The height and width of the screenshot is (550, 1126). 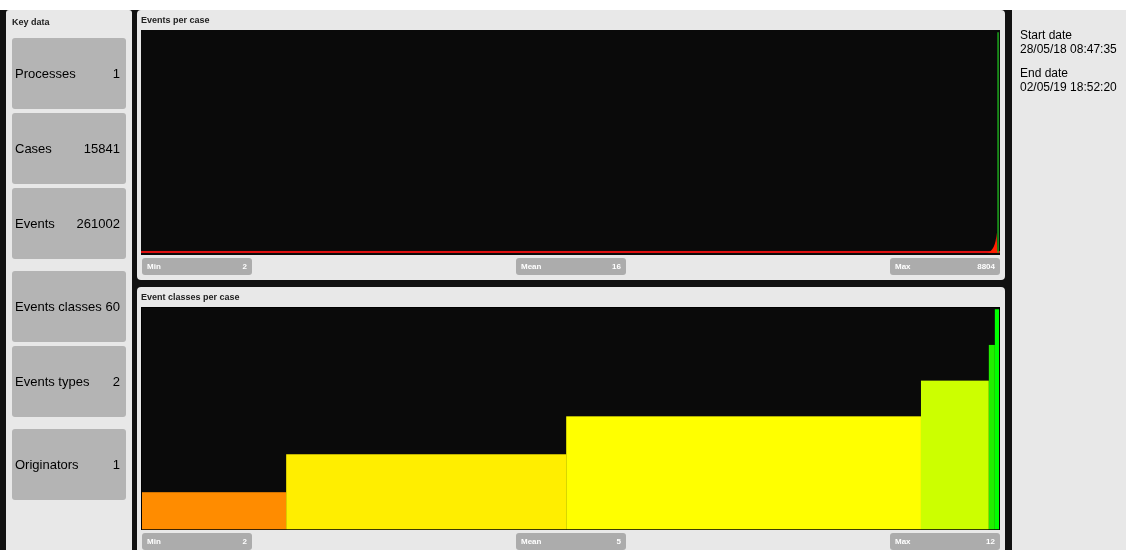 What do you see at coordinates (58, 306) in the screenshot?
I see `tile-label: Events classes` at bounding box center [58, 306].